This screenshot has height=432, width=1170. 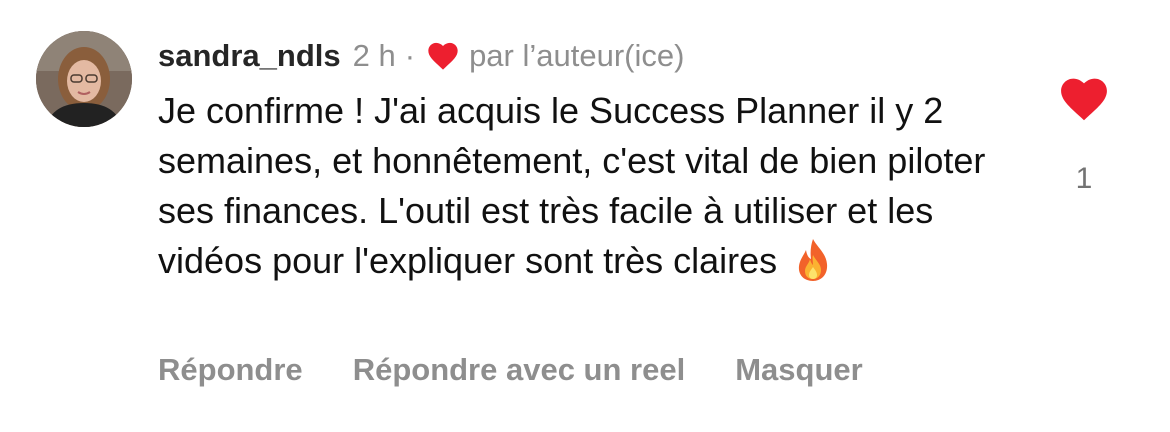 What do you see at coordinates (577, 55) in the screenshot?
I see `liked-by-author-label: par l’auteur(ice)` at bounding box center [577, 55].